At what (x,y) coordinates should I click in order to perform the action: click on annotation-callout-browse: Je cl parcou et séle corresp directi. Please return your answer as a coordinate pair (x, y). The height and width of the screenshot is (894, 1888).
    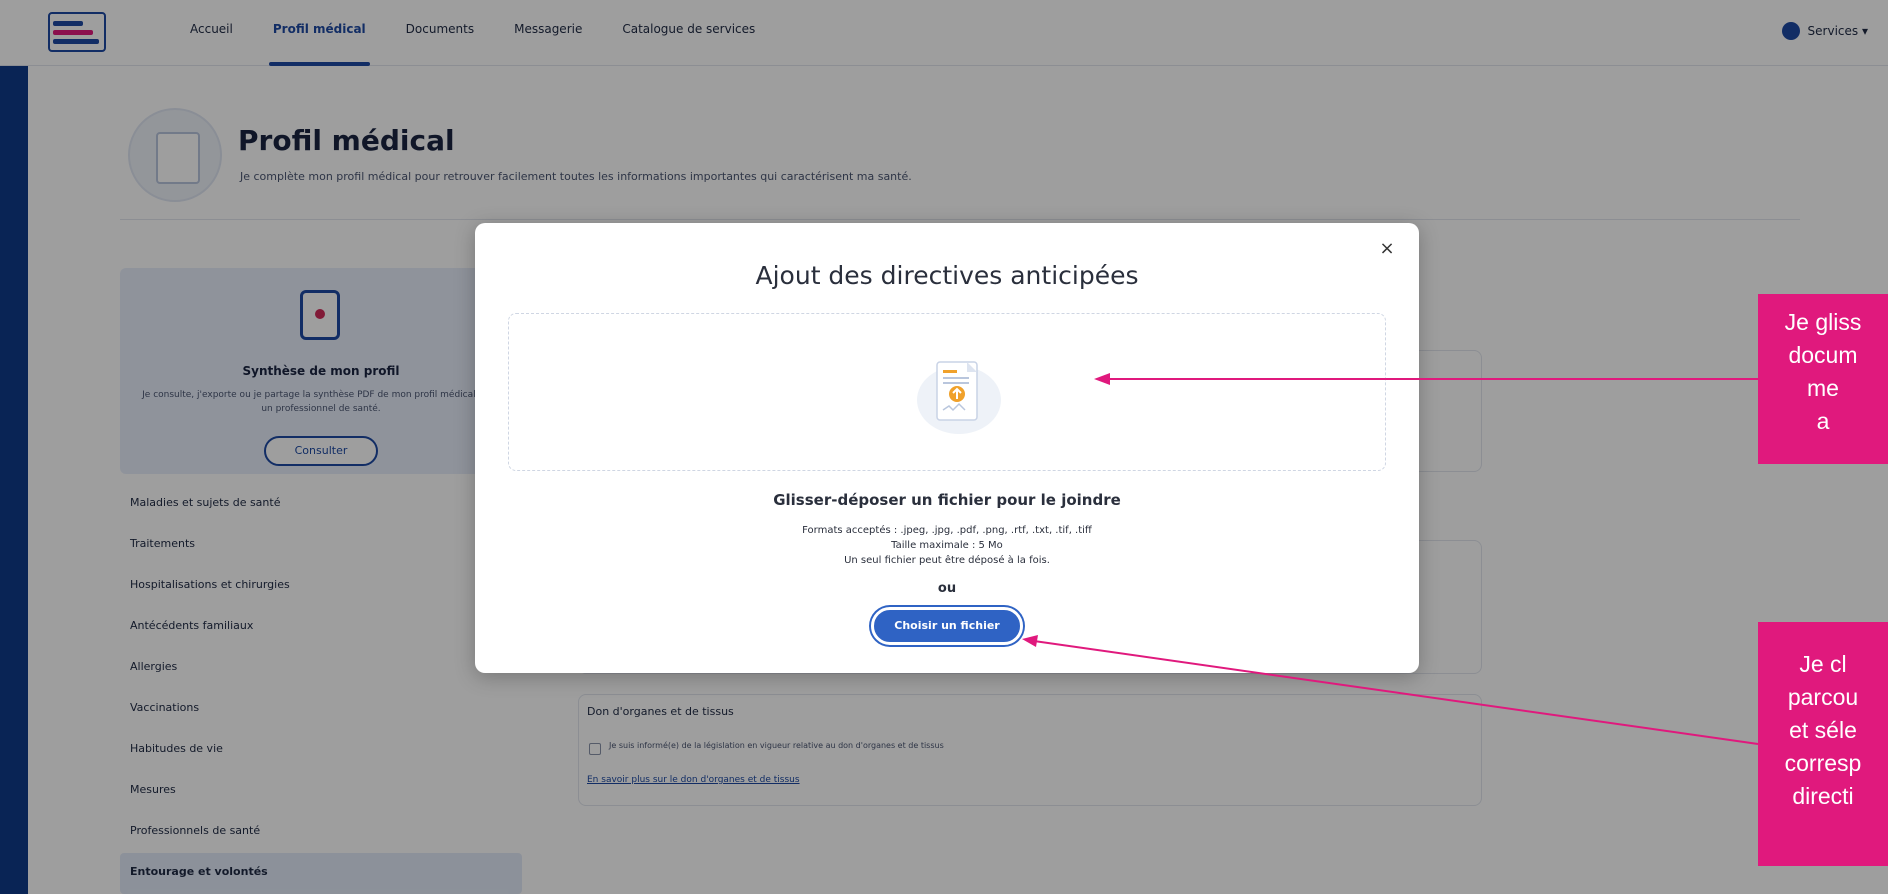
    Looking at the image, I should click on (1823, 744).